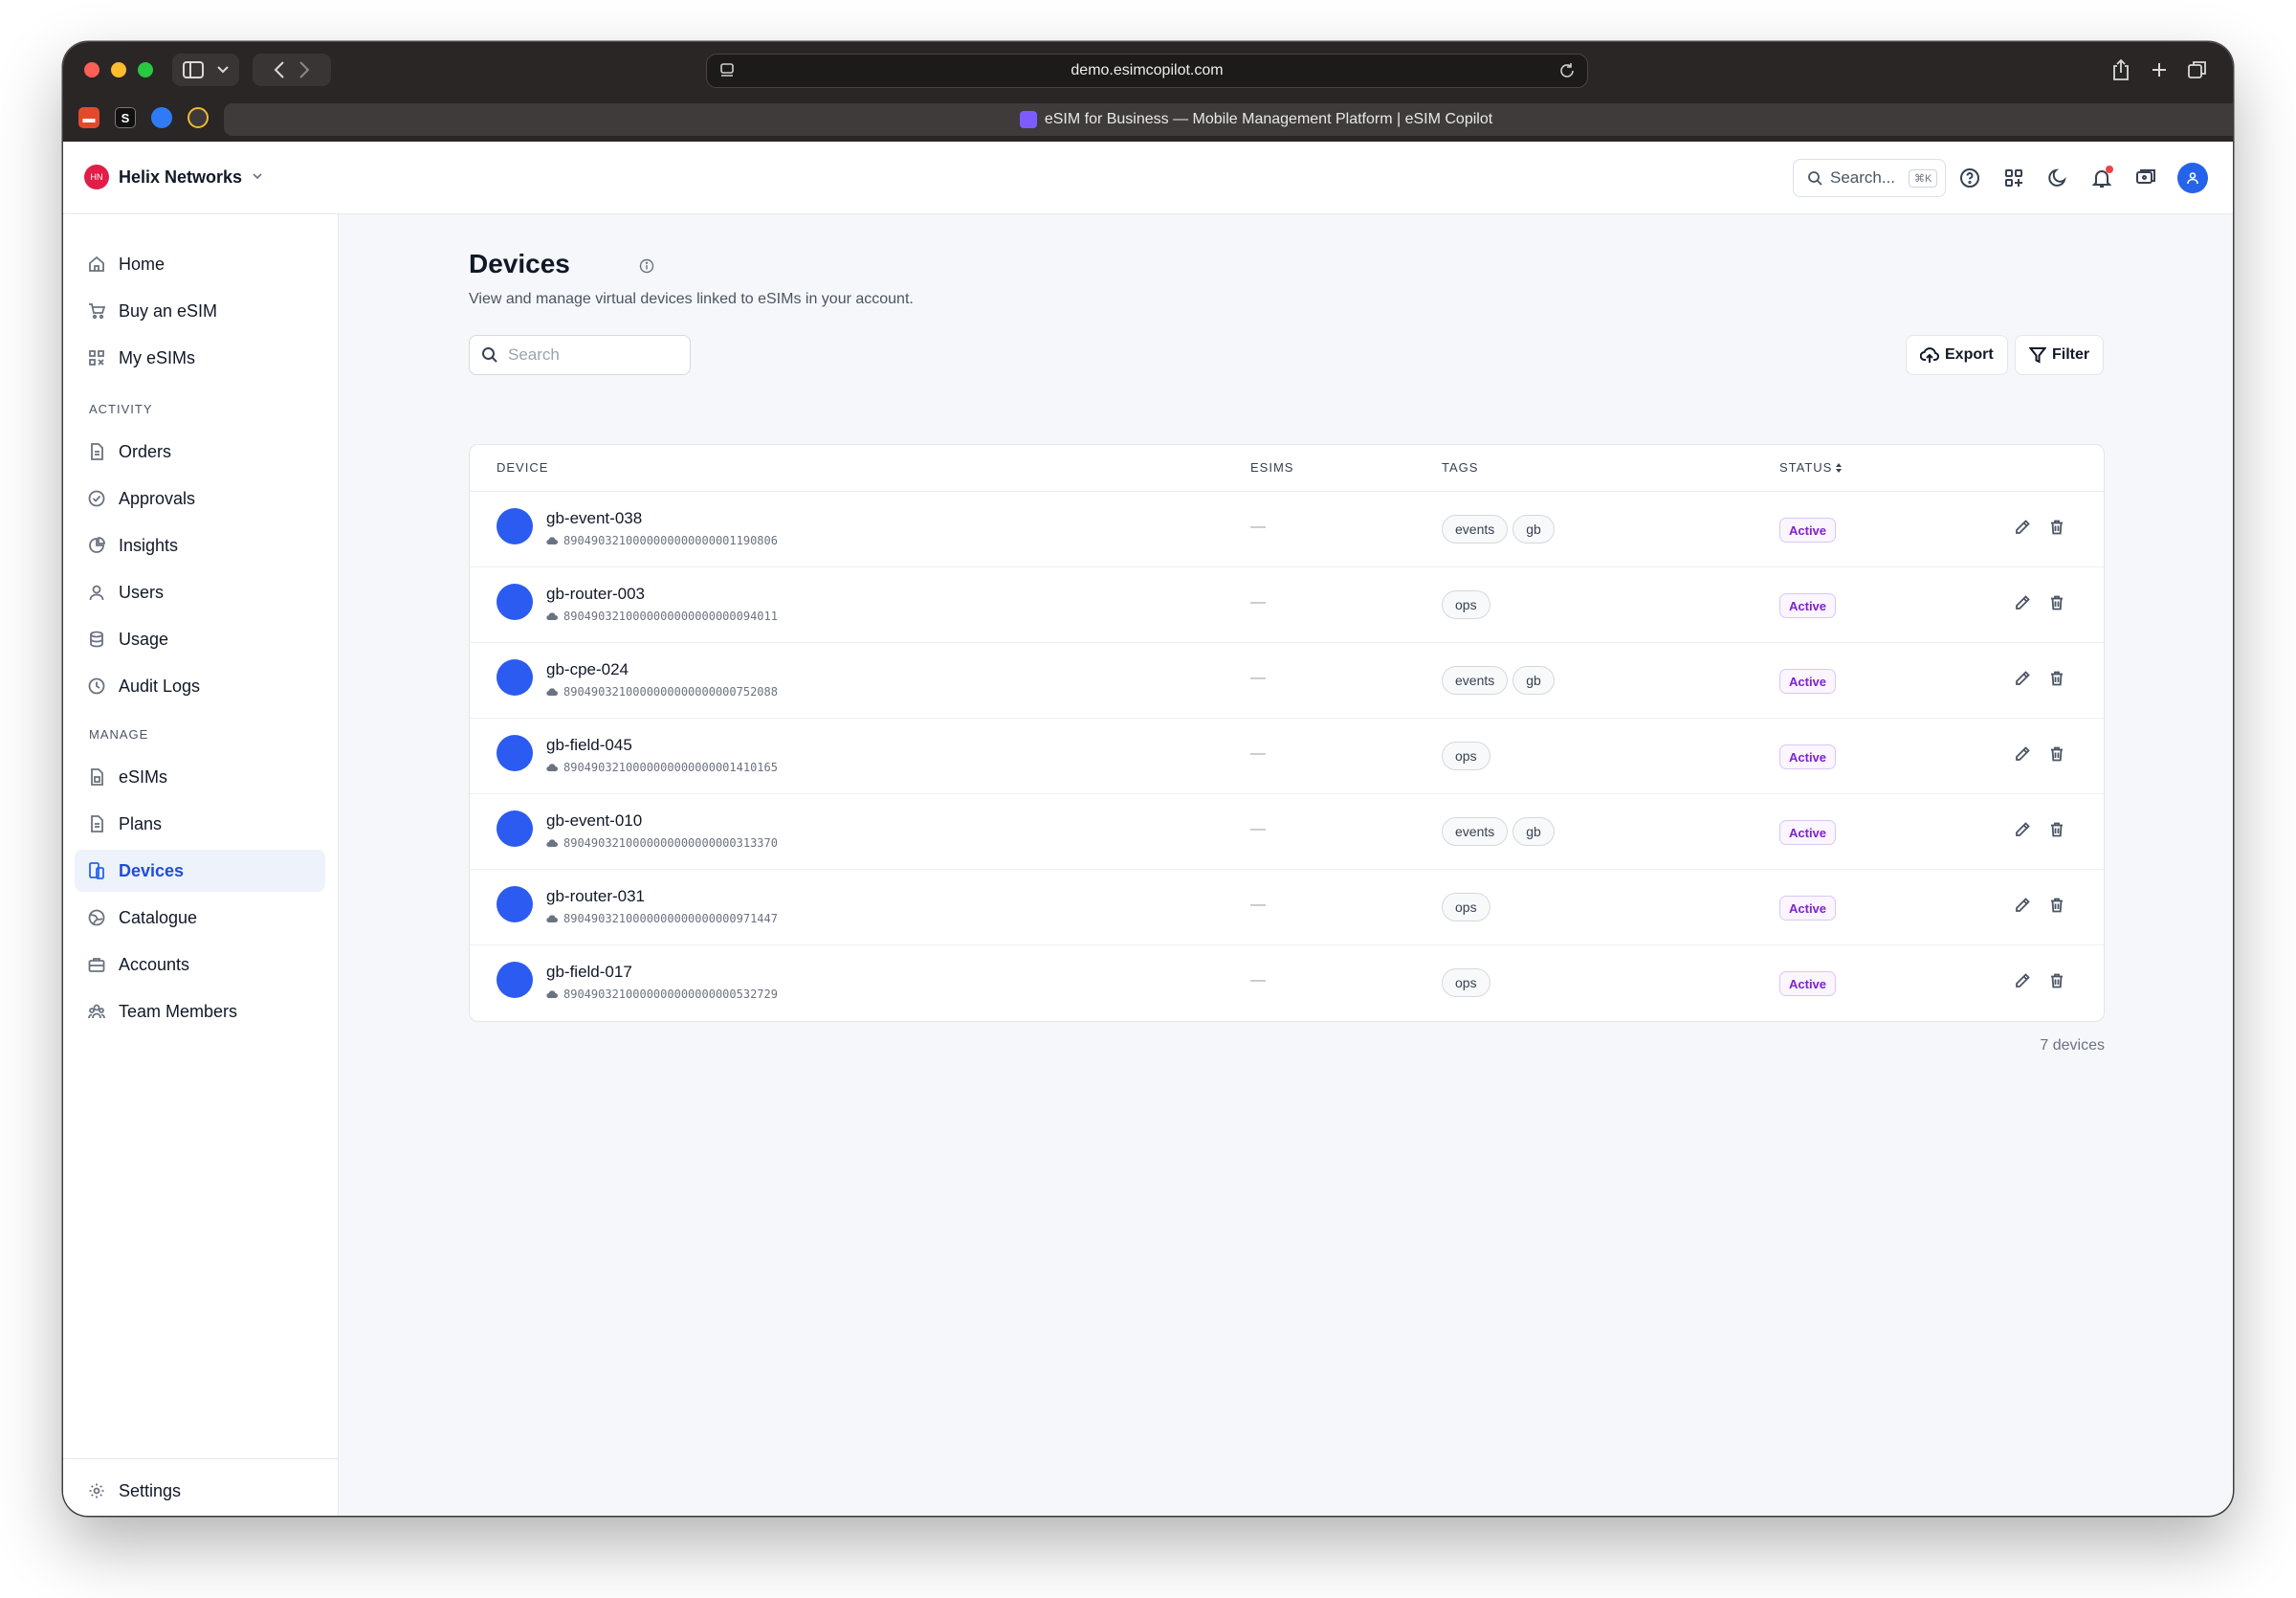  I want to click on sidebar-item-esims: eSIMs, so click(200, 777).